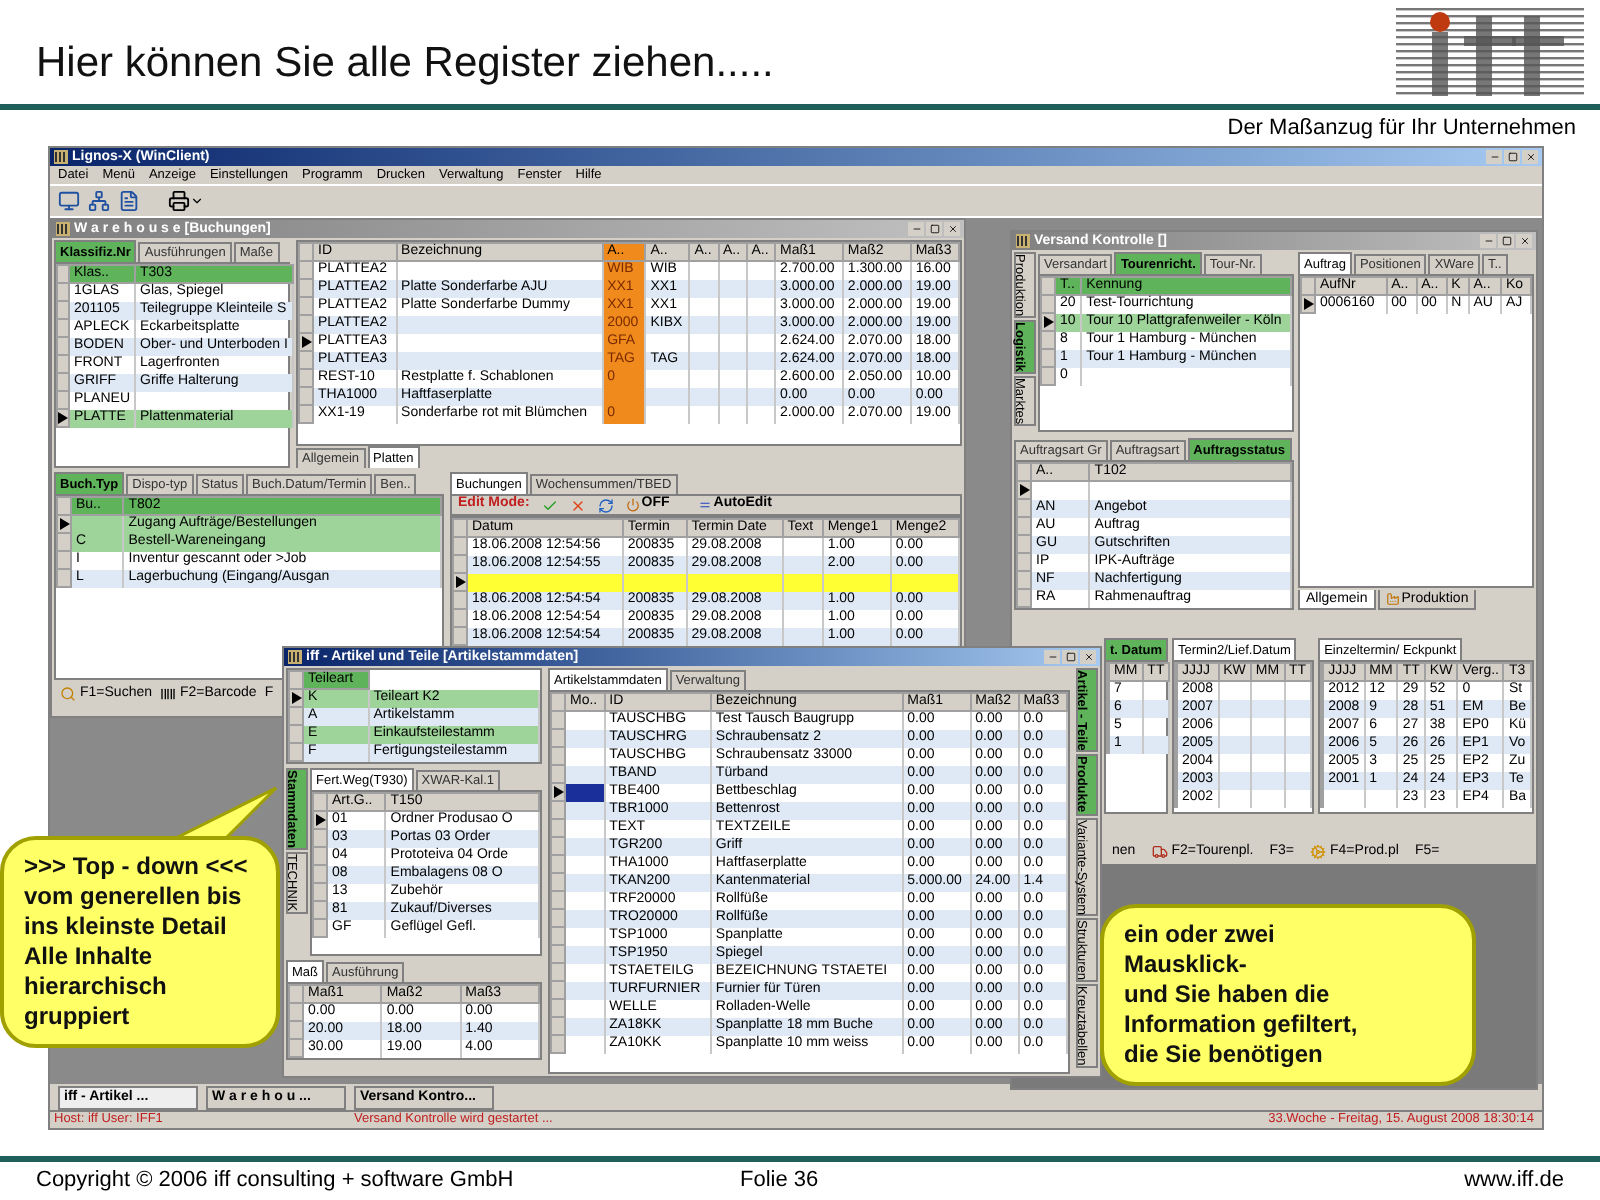 This screenshot has width=1600, height=1200. Describe the element at coordinates (1401, 128) in the screenshot. I see `tagline: Der Maßanzug für Ihr Unternehmen` at that location.